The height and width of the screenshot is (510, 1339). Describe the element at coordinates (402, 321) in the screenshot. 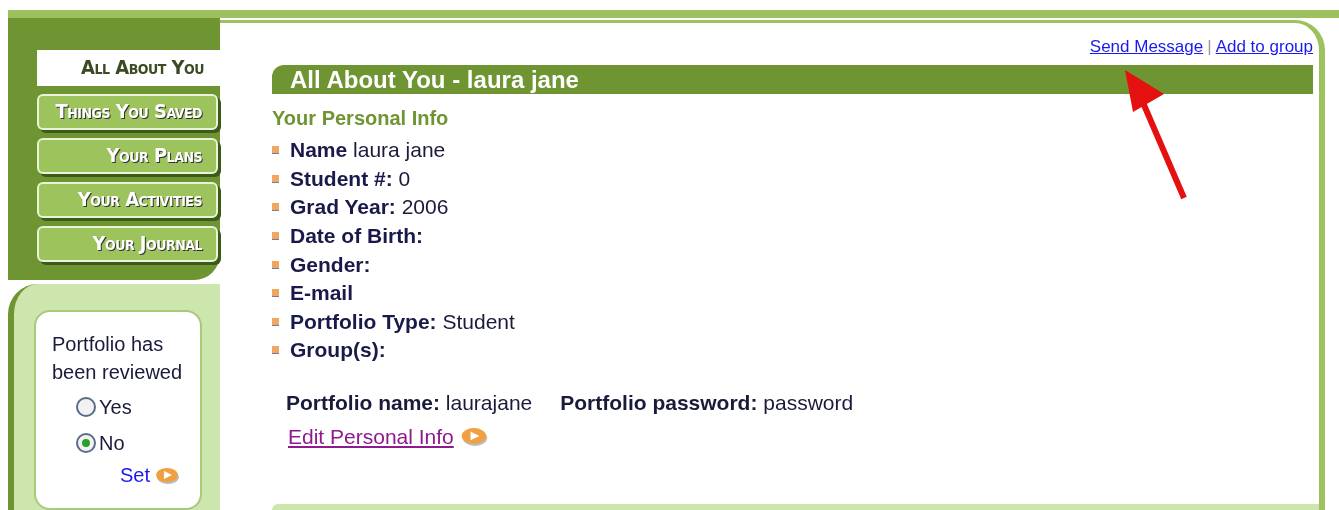

I see `info-field: Portfolio Type: Student` at that location.